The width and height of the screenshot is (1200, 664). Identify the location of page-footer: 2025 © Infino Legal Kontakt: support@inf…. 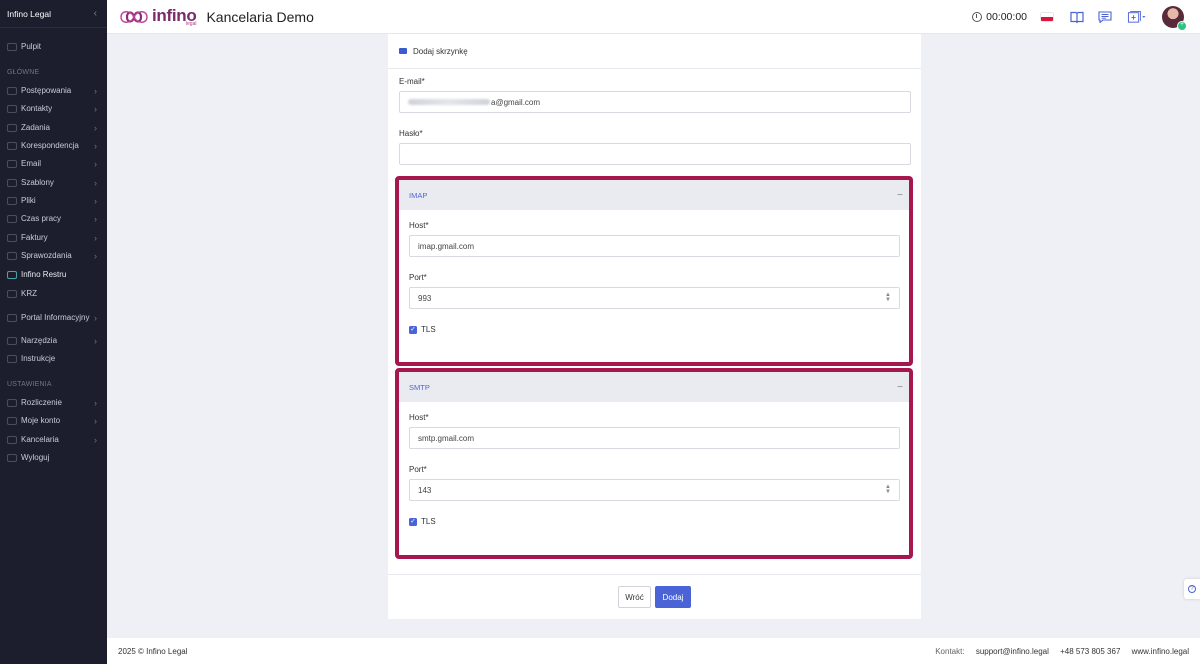
(653, 651).